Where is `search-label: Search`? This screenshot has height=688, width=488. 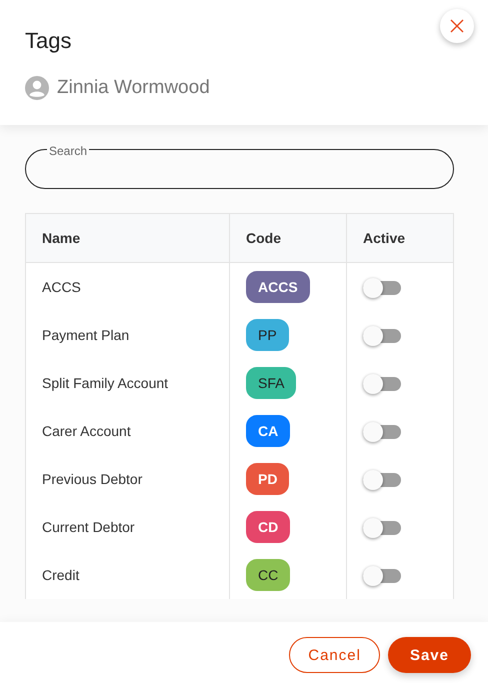
search-label: Search is located at coordinates (68, 151).